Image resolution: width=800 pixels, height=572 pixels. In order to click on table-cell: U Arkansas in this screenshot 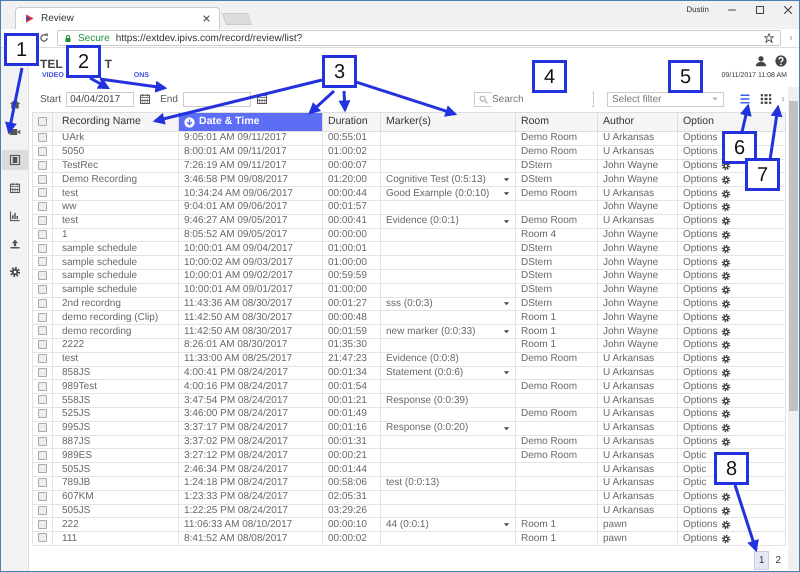, I will do `click(638, 455)`.